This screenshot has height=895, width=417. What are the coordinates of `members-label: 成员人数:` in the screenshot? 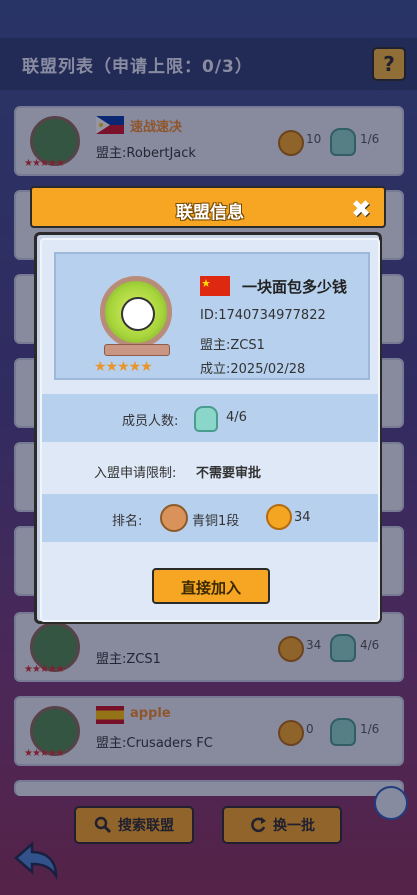 It's located at (150, 421).